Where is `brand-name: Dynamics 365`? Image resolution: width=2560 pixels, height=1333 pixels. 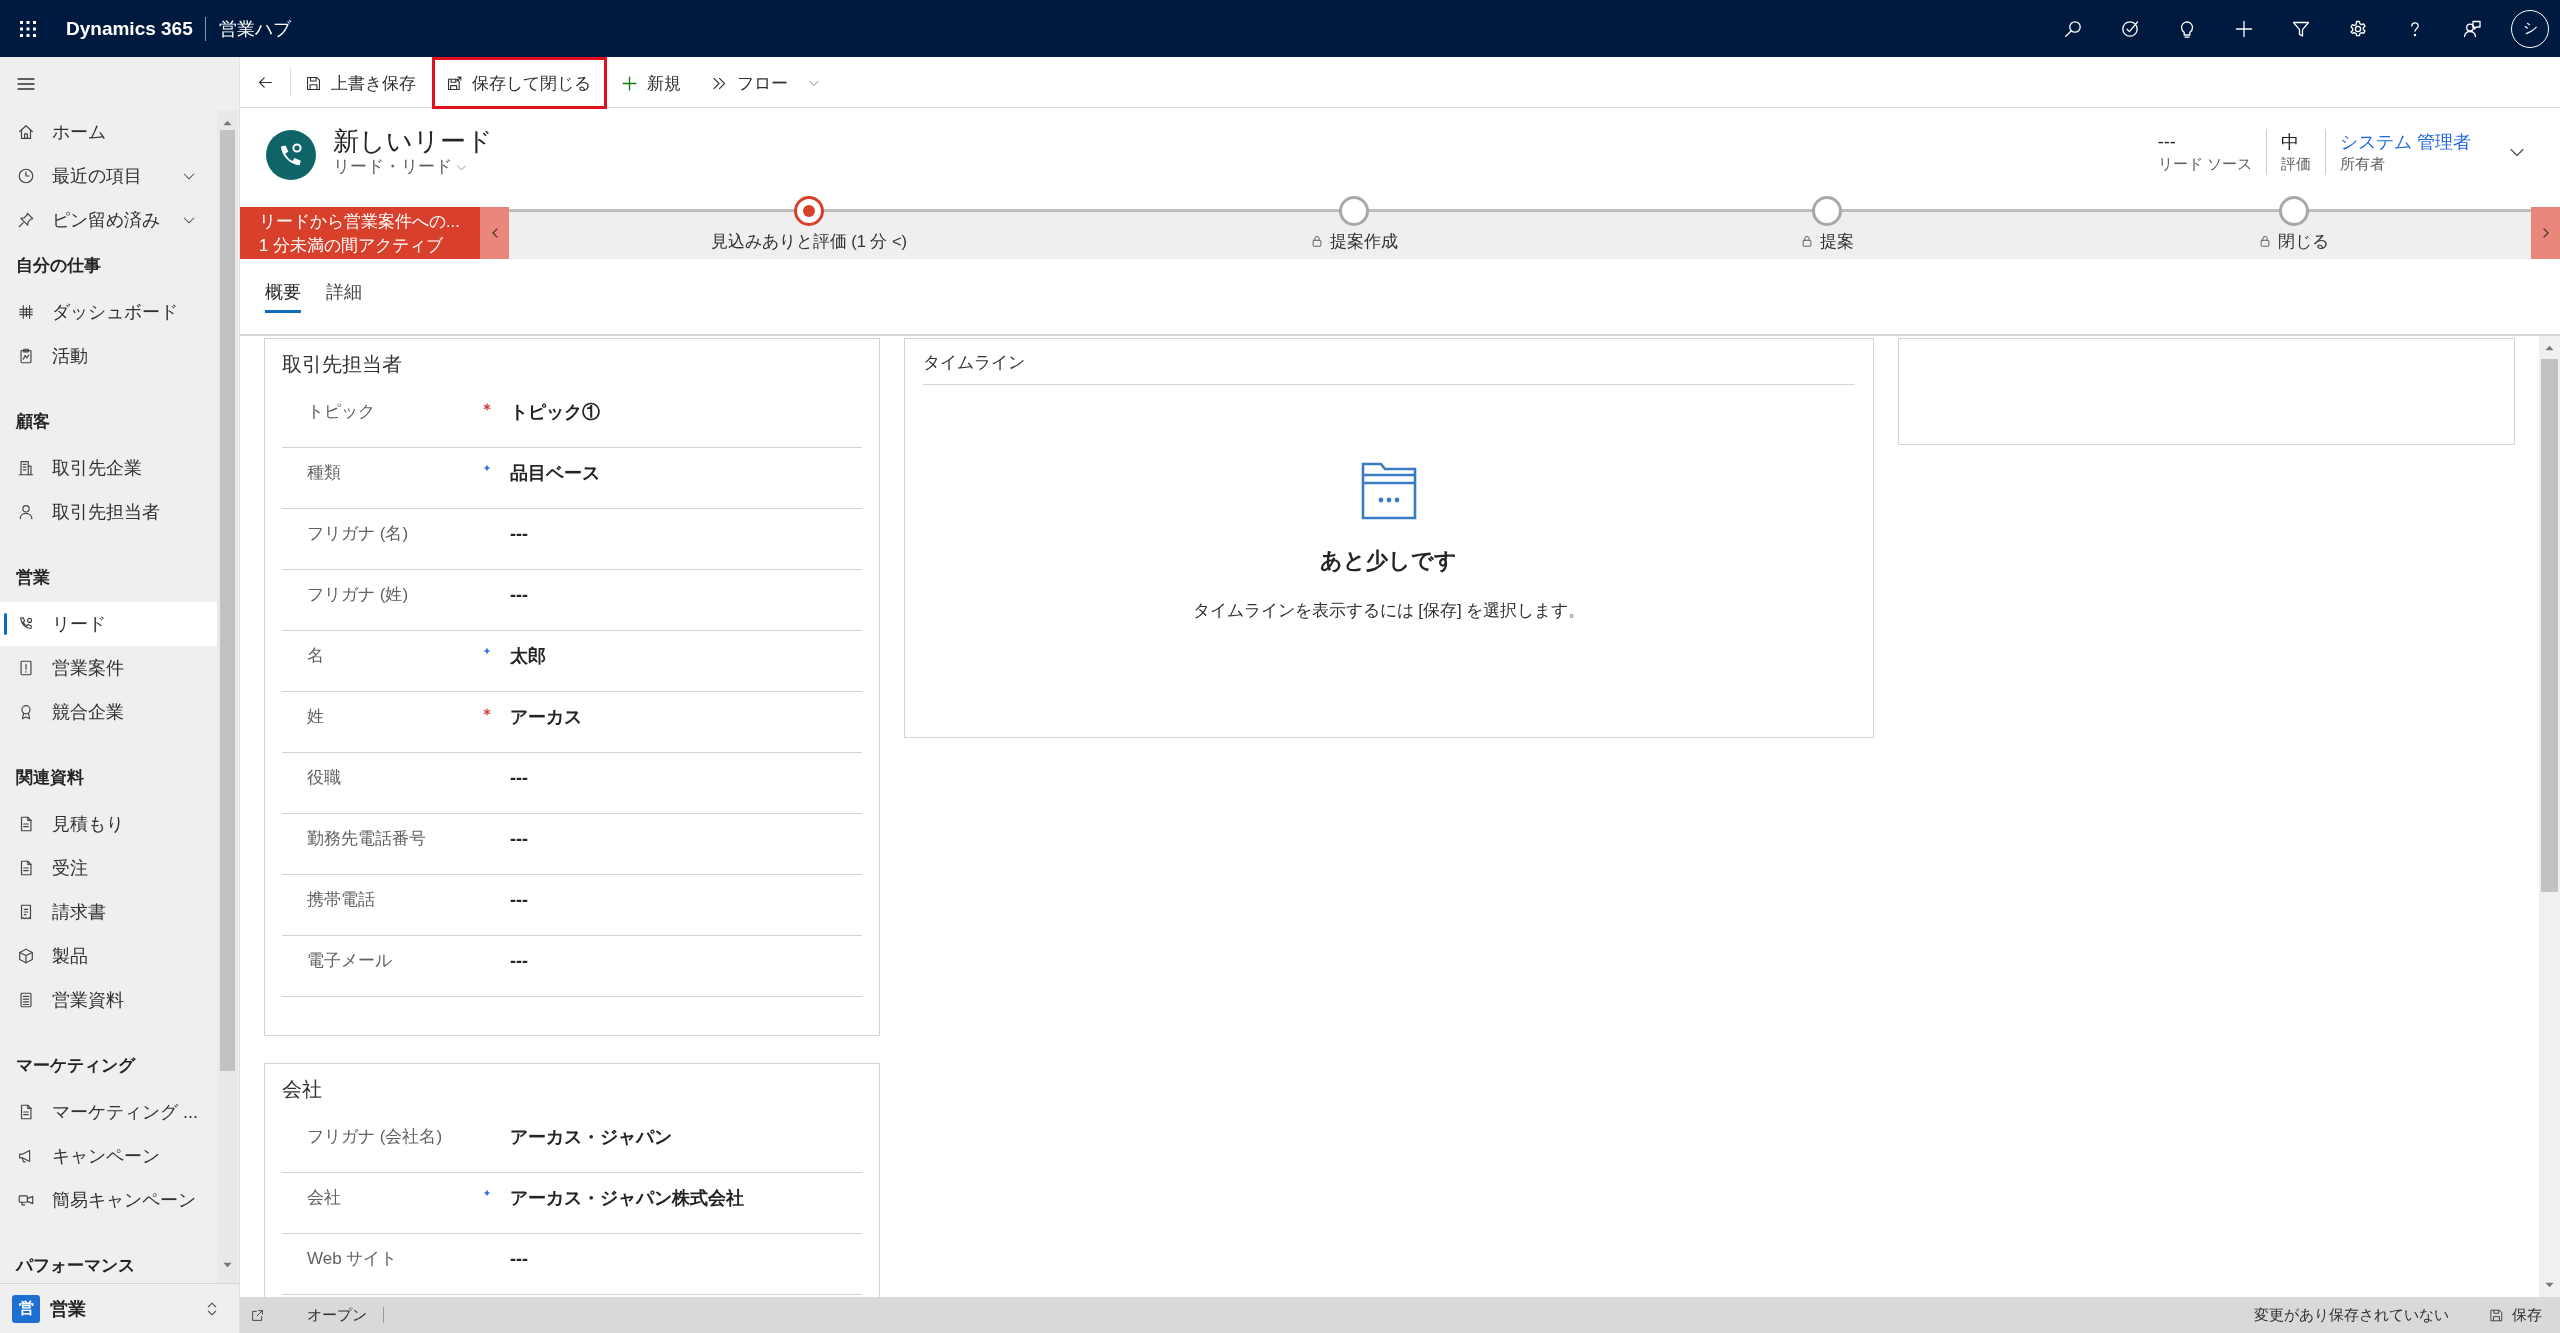
brand-name: Dynamics 365 is located at coordinates (129, 28).